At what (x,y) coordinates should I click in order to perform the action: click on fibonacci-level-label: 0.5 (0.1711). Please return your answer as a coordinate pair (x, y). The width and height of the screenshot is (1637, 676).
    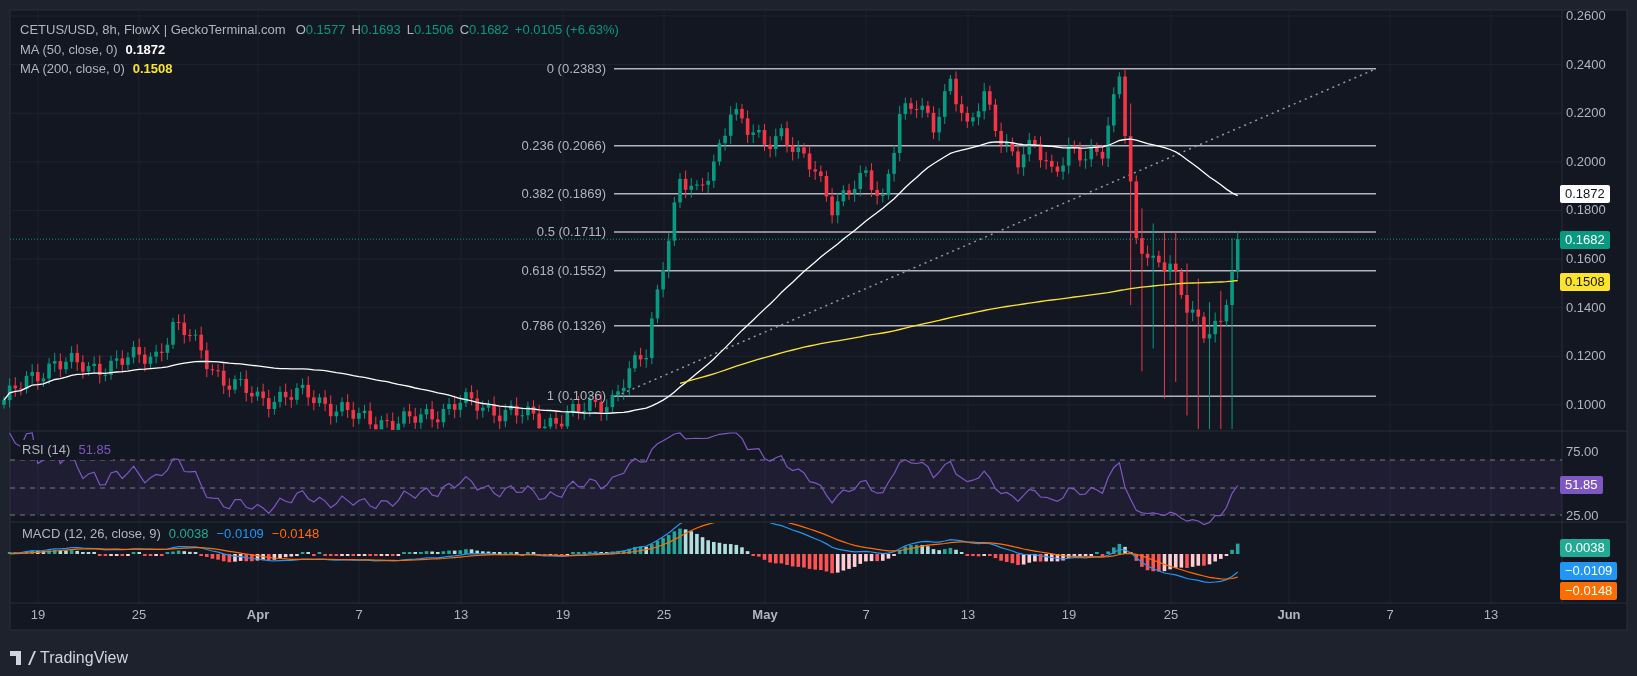
    Looking at the image, I should click on (570, 232).